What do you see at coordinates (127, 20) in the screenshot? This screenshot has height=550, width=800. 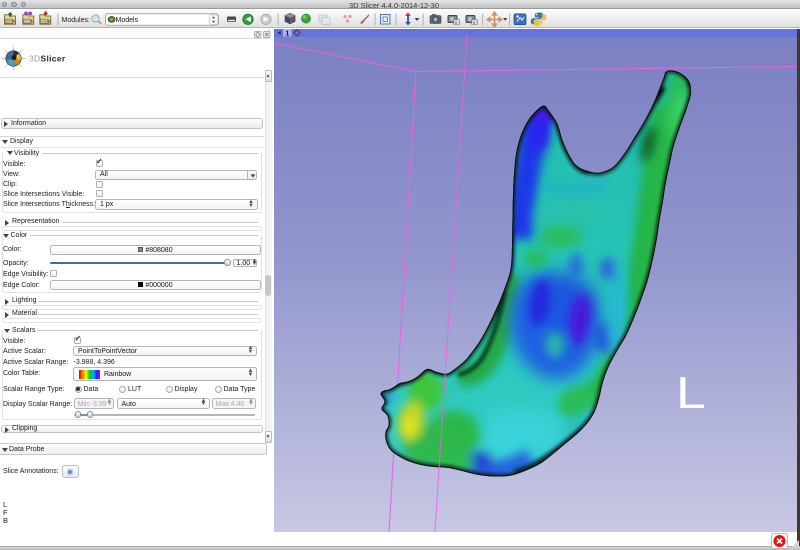 I see `svg-text: Models` at bounding box center [127, 20].